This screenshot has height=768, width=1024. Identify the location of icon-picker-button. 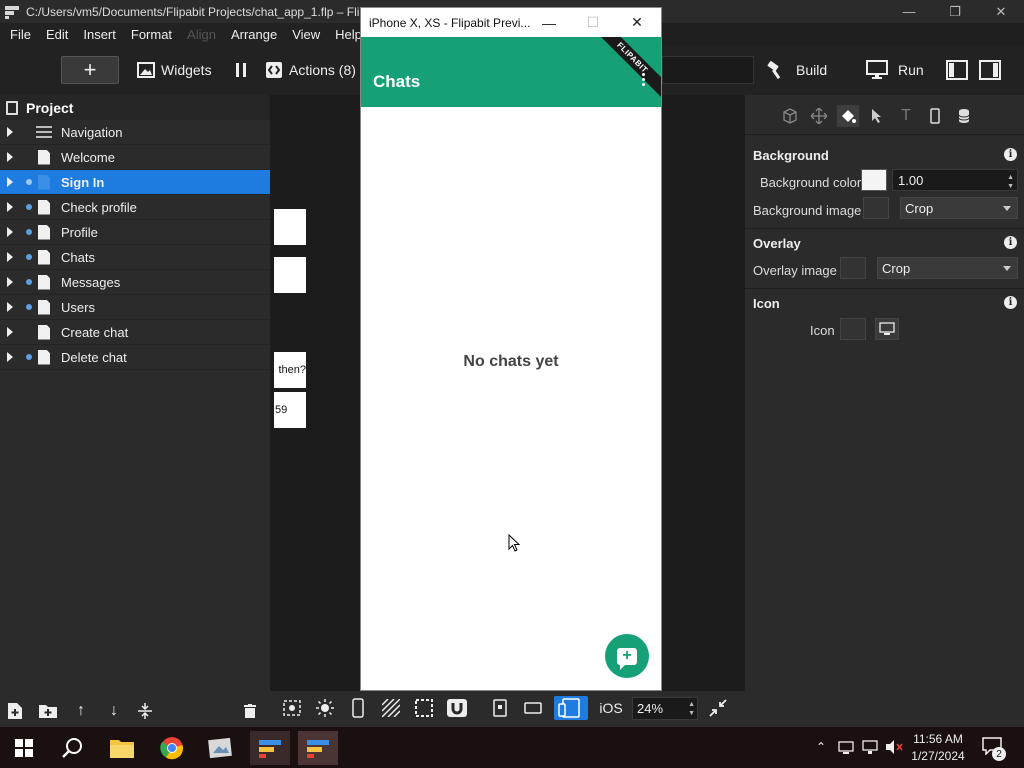
(887, 329).